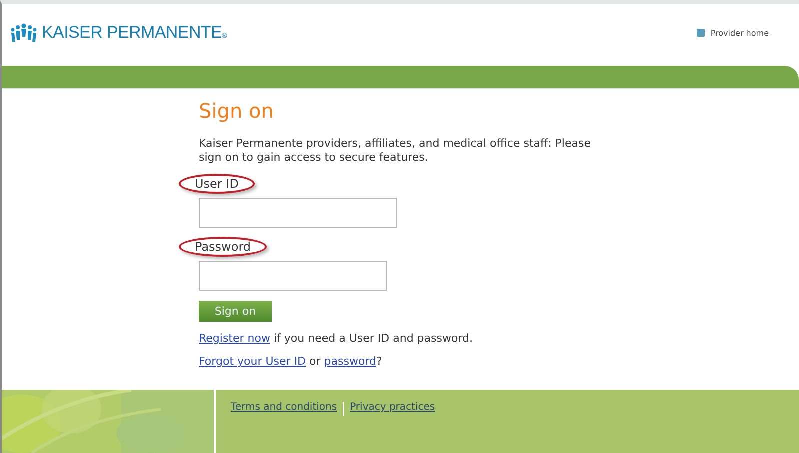 The width and height of the screenshot is (799, 453). I want to click on page-title: Sign on, so click(237, 111).